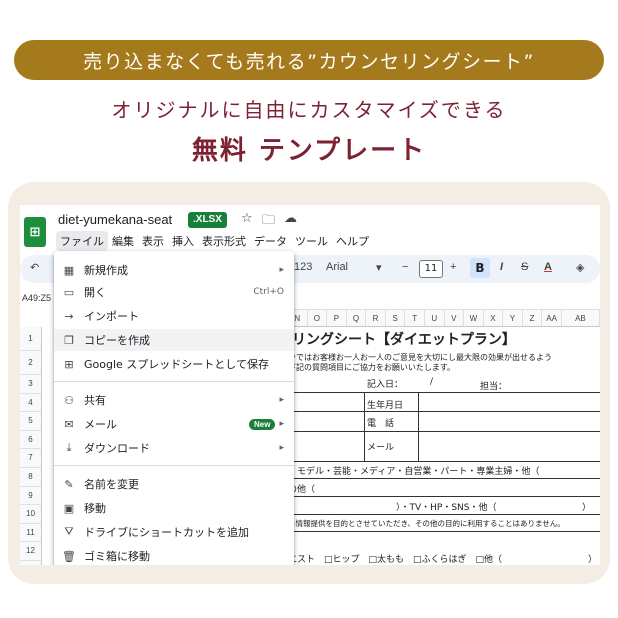 This screenshot has width=618, height=618. What do you see at coordinates (270, 241) in the screenshot?
I see `menu-data: データ` at bounding box center [270, 241].